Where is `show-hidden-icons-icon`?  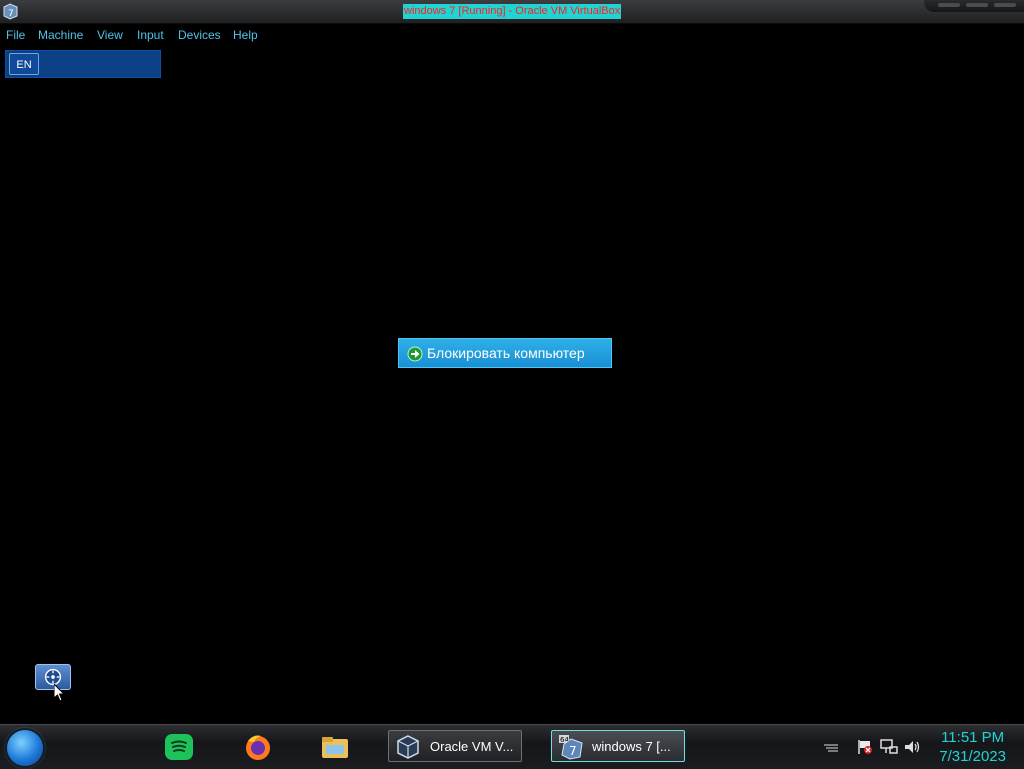
show-hidden-icons-icon is located at coordinates (831, 747).